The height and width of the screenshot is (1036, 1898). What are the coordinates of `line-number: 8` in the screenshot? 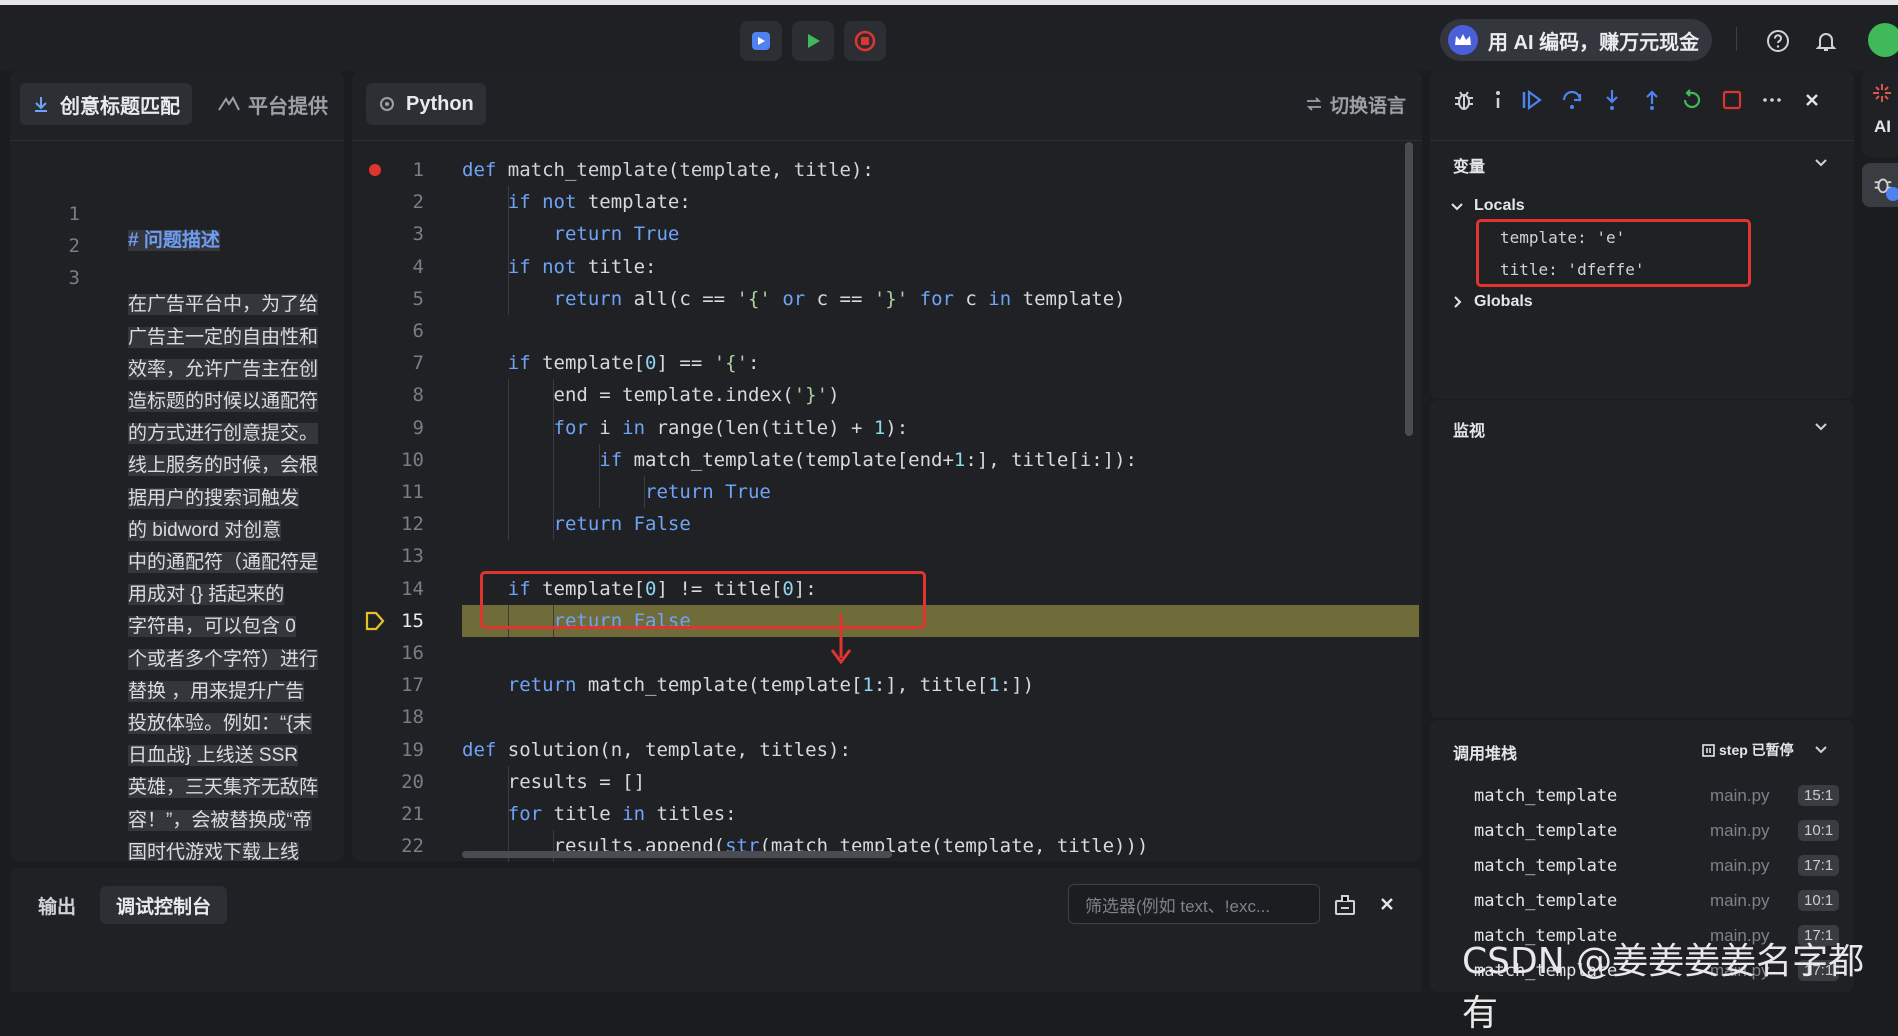 It's located at (404, 395).